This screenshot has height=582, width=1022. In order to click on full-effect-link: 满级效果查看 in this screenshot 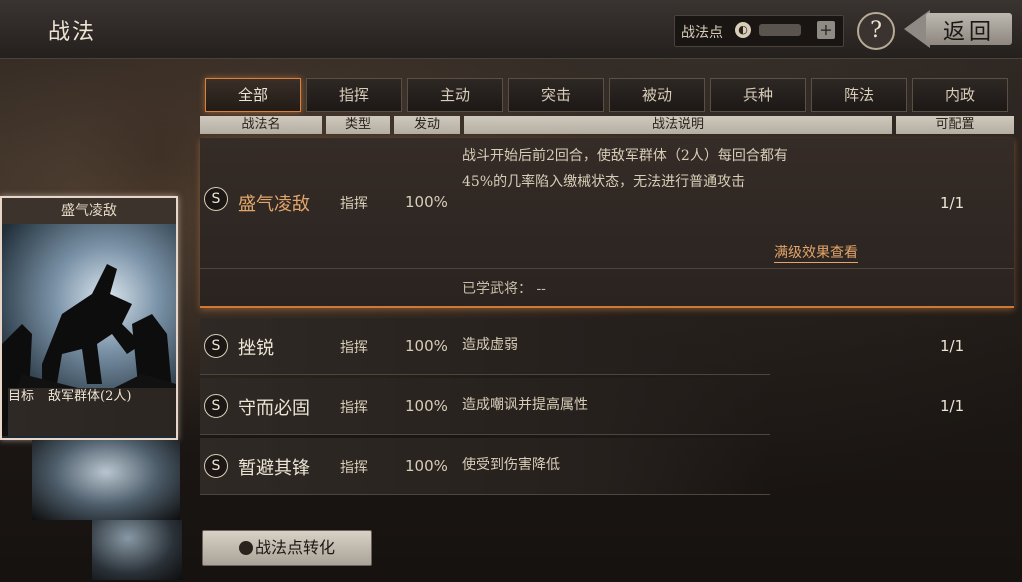, I will do `click(816, 252)`.